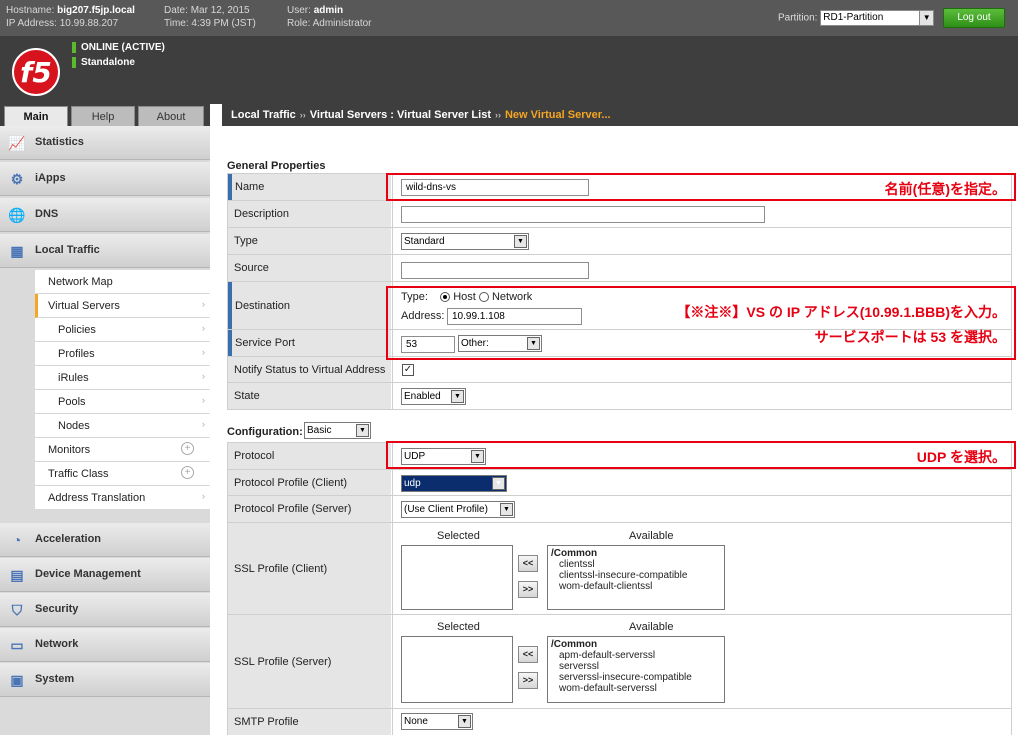  I want to click on list-item: serverssl-insecure-compatible, so click(636, 677).